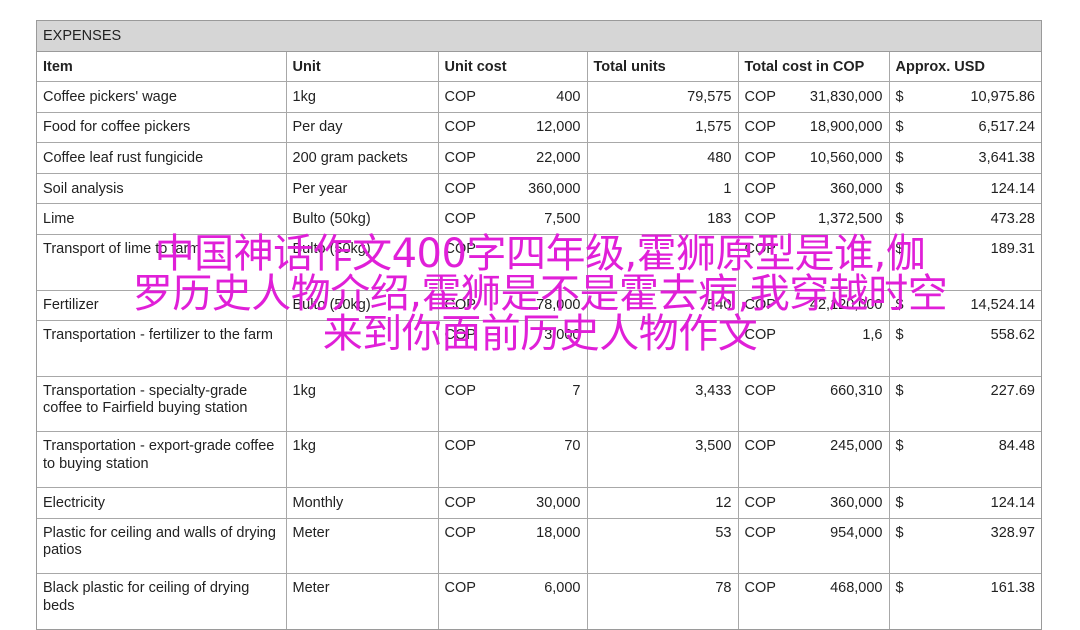 This screenshot has width=1080, height=630. What do you see at coordinates (965, 219) in the screenshot?
I see `cell-usd: $473.28` at bounding box center [965, 219].